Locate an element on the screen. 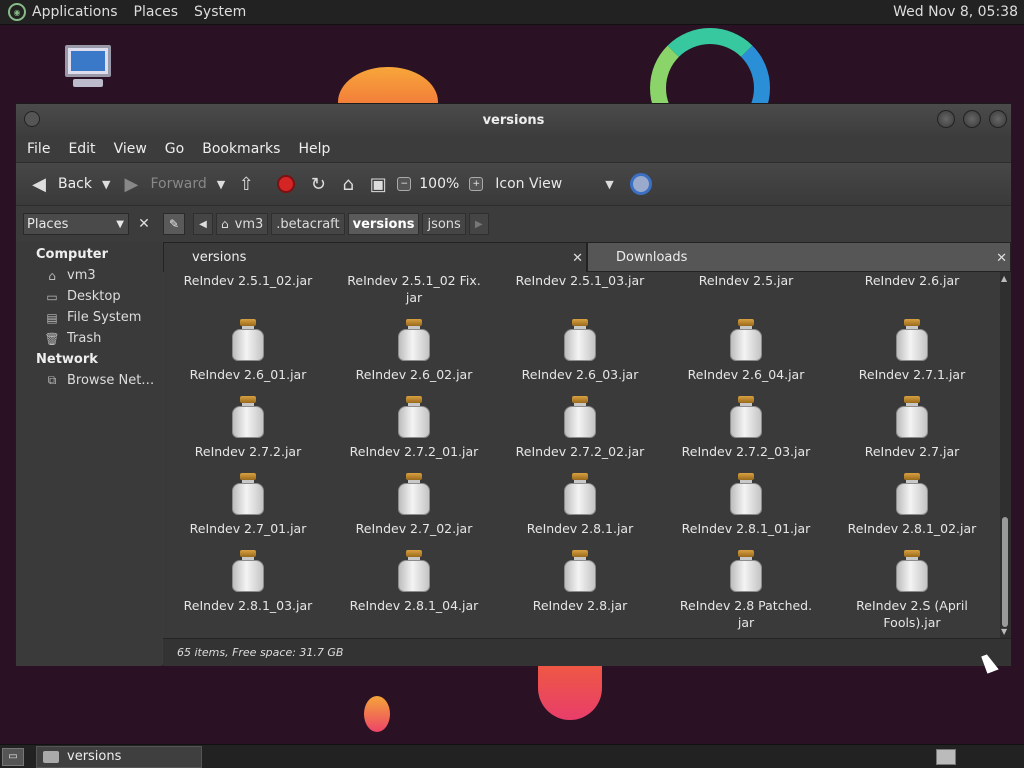 The image size is (1024, 768). sidebar-item-trash: 🗑 Trash is located at coordinates (89, 338).